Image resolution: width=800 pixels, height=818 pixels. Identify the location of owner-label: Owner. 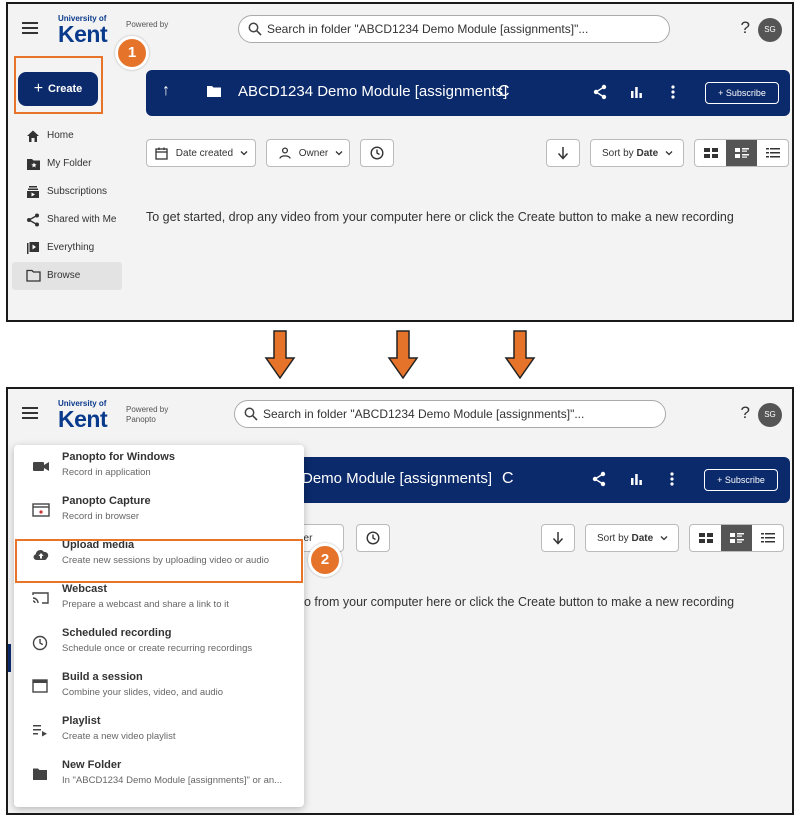
(313, 153).